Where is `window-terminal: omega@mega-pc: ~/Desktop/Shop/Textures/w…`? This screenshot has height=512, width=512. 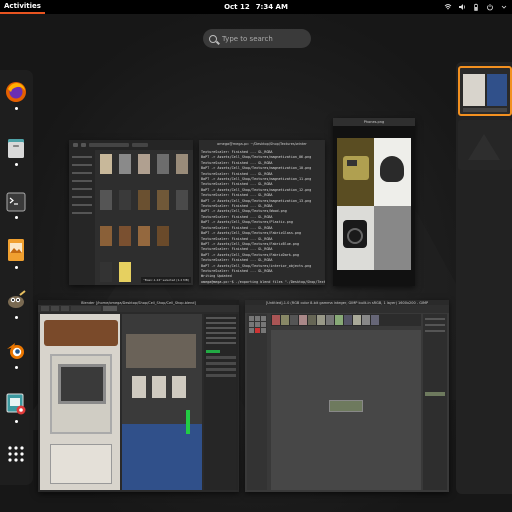 window-terminal: omega@mega-pc: ~/Desktop/Shop/Textures/w… is located at coordinates (262, 212).